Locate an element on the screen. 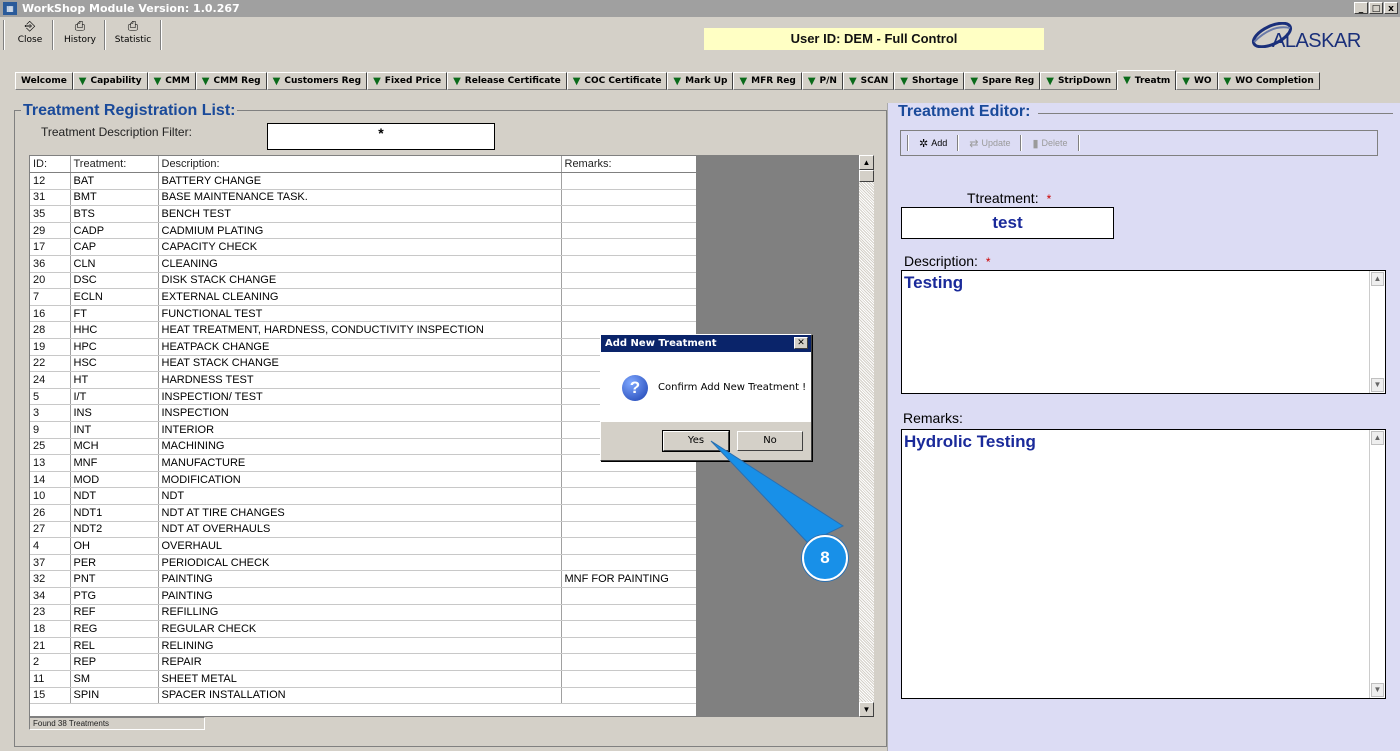  delete-button: ▮ Delete is located at coordinates (1049, 143).